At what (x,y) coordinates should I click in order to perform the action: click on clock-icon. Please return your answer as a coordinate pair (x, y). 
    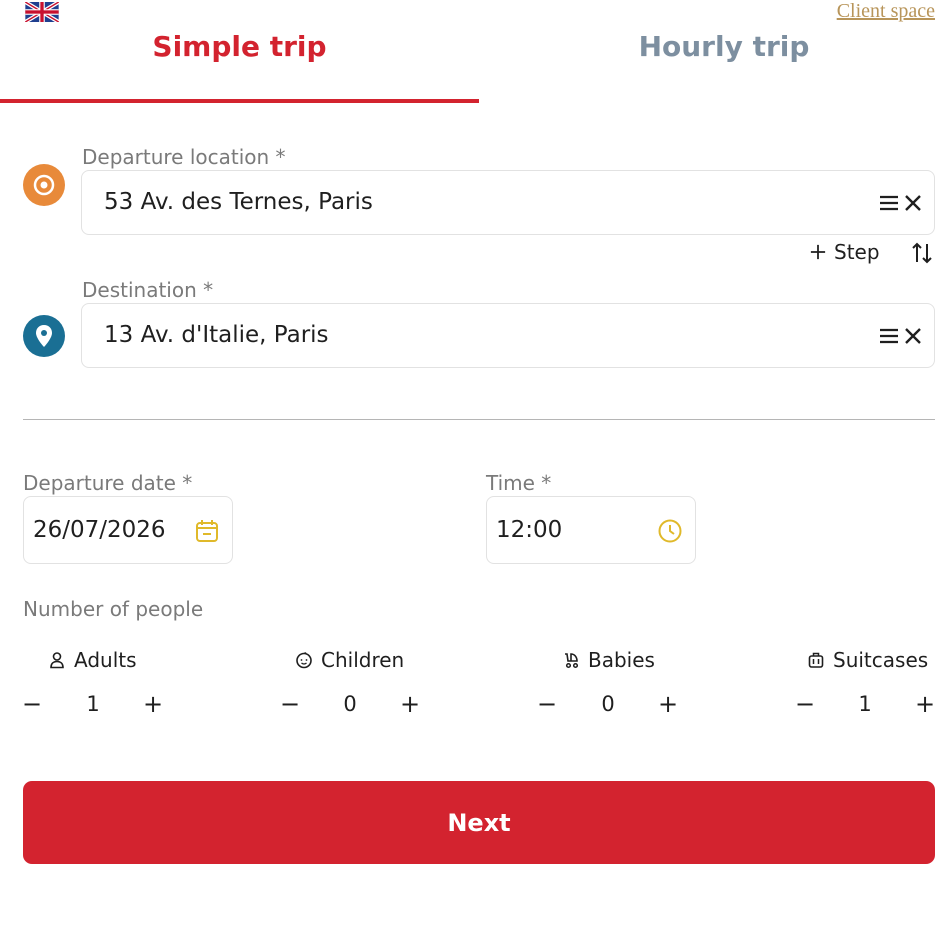
    Looking at the image, I should click on (670, 531).